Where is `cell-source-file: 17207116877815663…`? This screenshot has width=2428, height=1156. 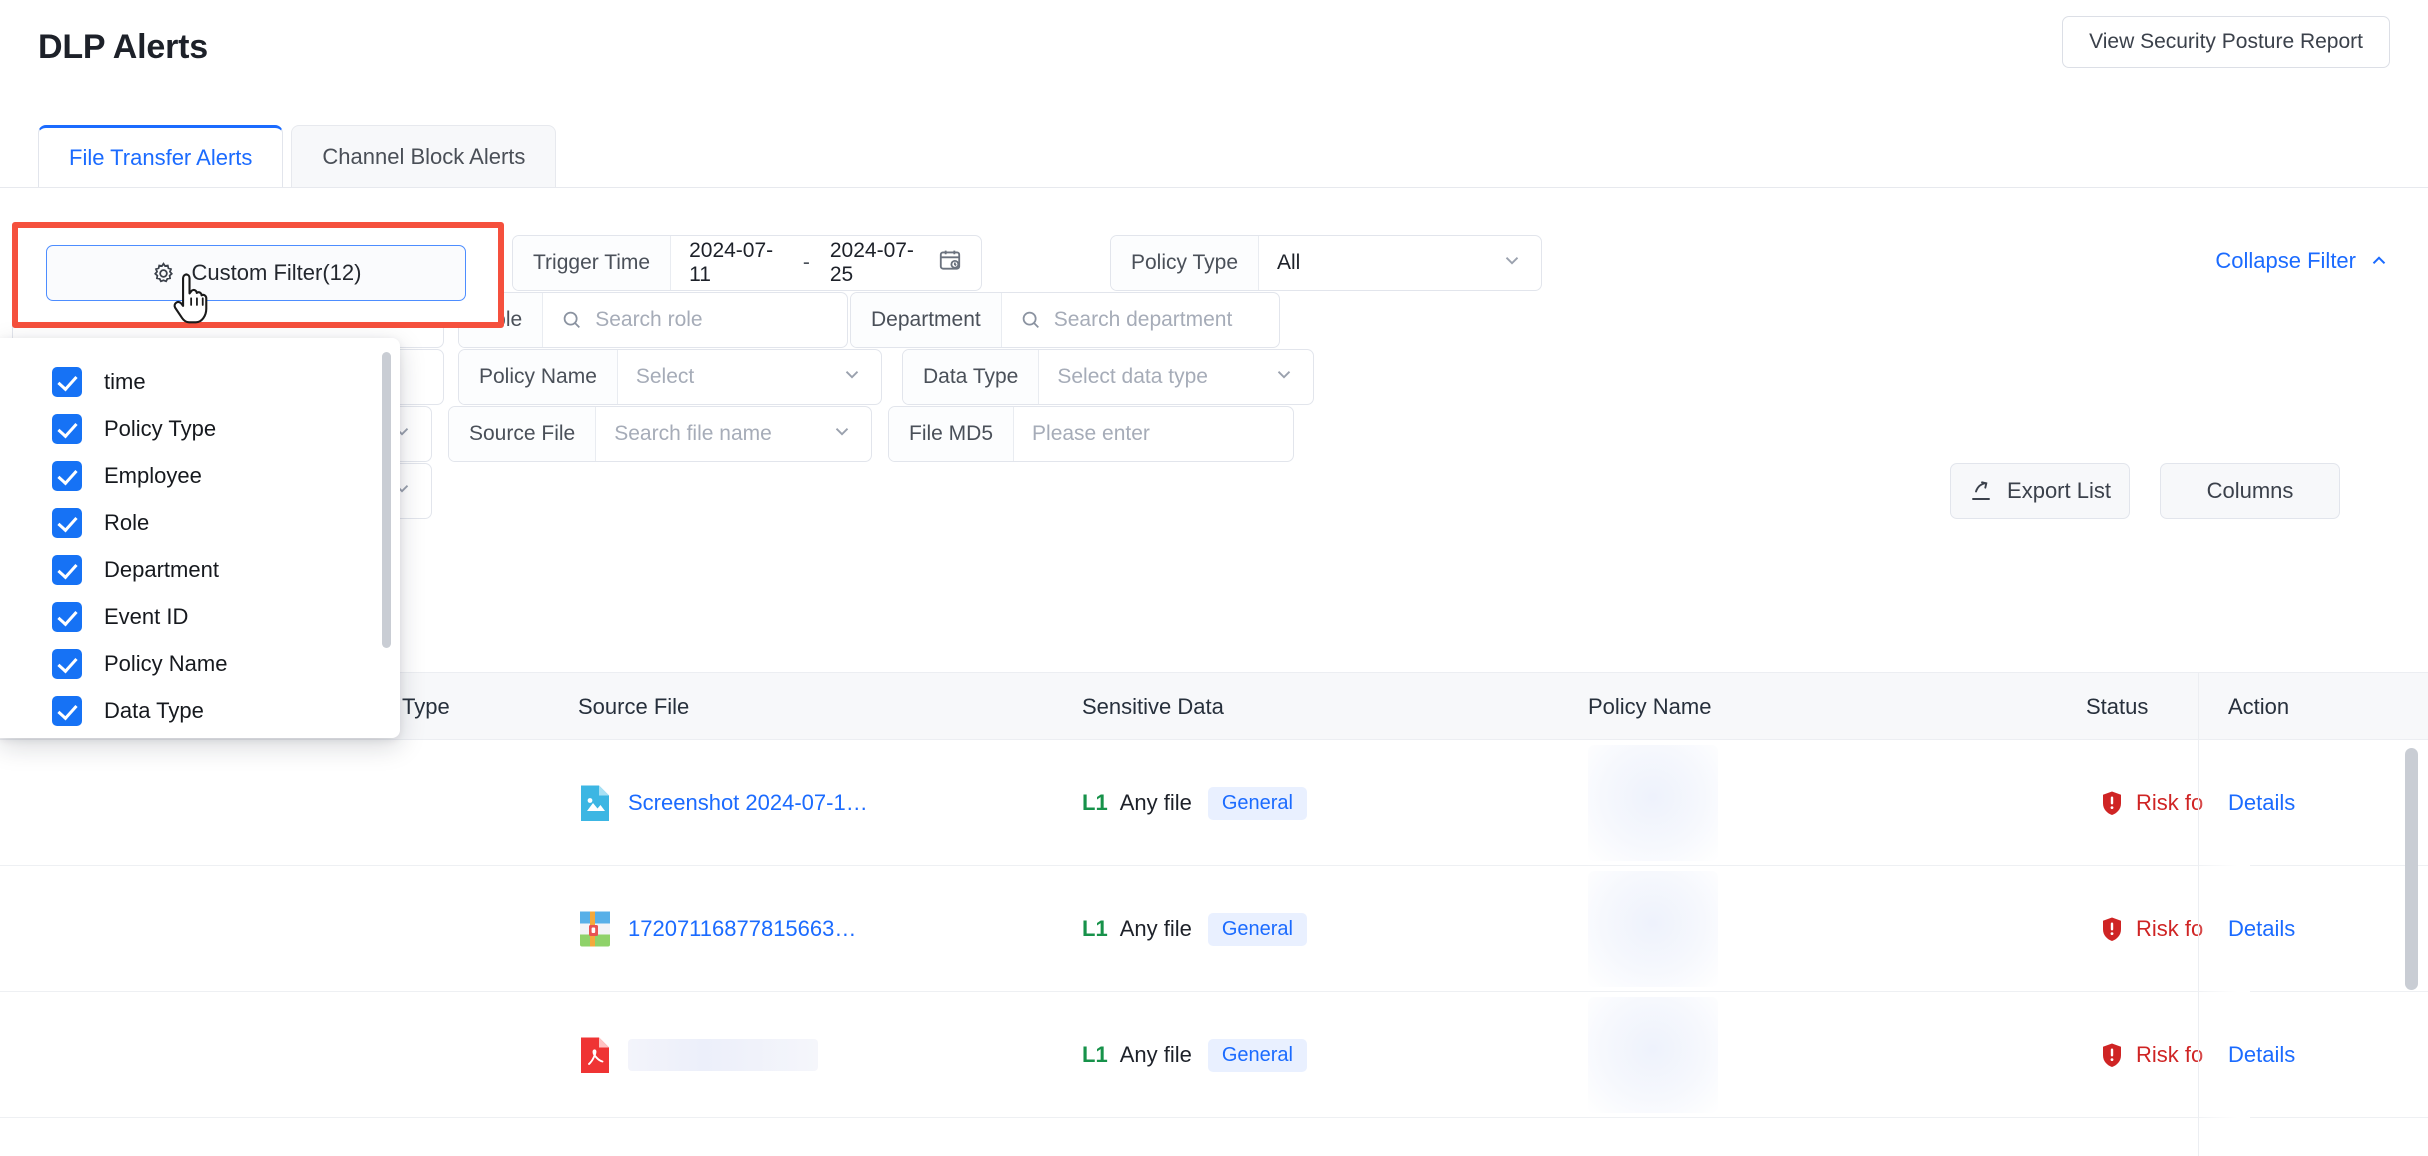
cell-source-file: 17207116877815663… is located at coordinates (717, 929).